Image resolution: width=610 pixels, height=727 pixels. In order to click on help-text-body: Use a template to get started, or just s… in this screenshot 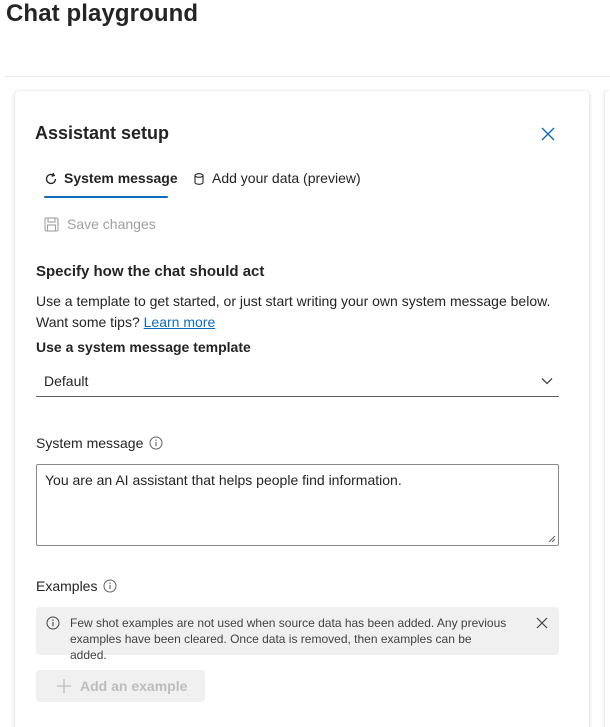, I will do `click(293, 311)`.